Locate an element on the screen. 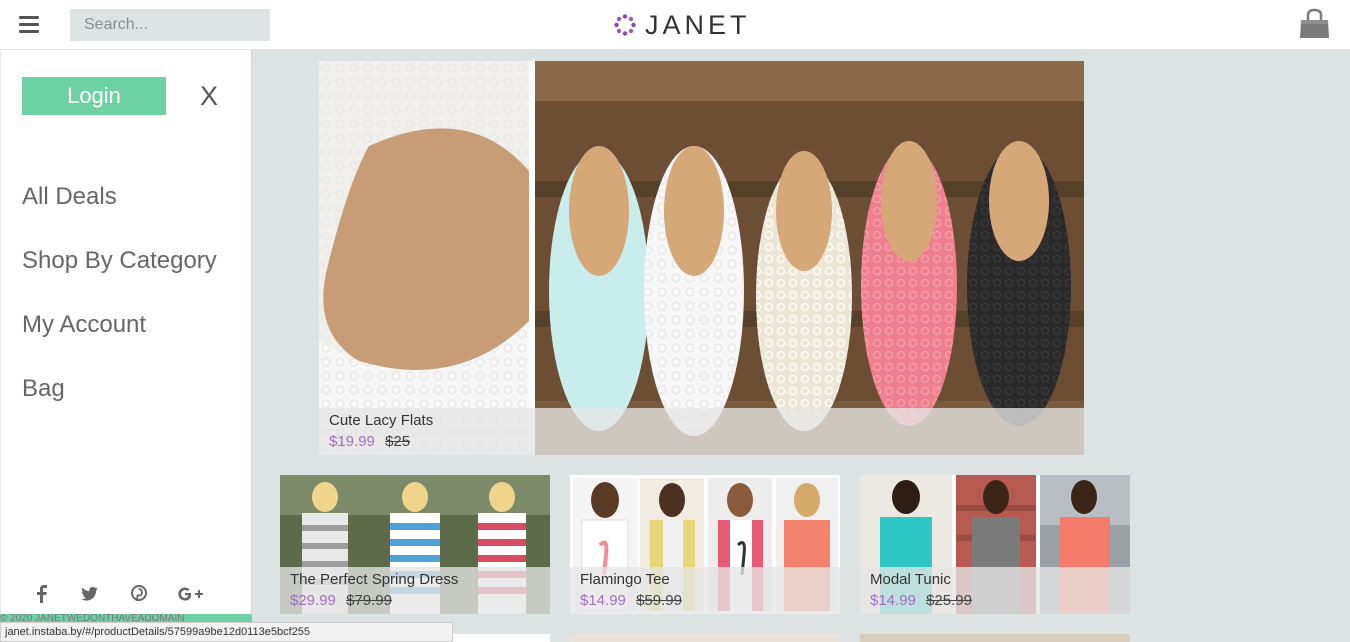 This screenshot has width=1350, height=642. nav-all-deals: All Deals is located at coordinates (69, 197).